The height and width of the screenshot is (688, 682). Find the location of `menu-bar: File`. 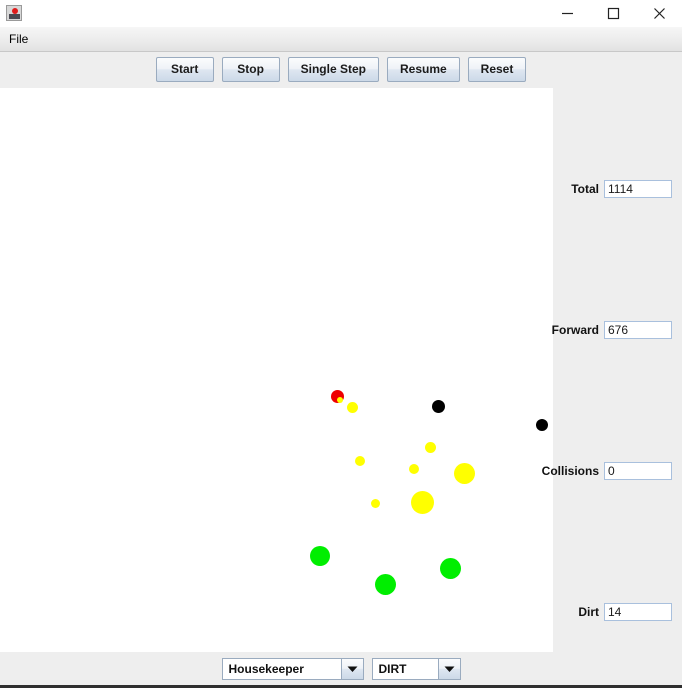

menu-bar: File is located at coordinates (341, 39).